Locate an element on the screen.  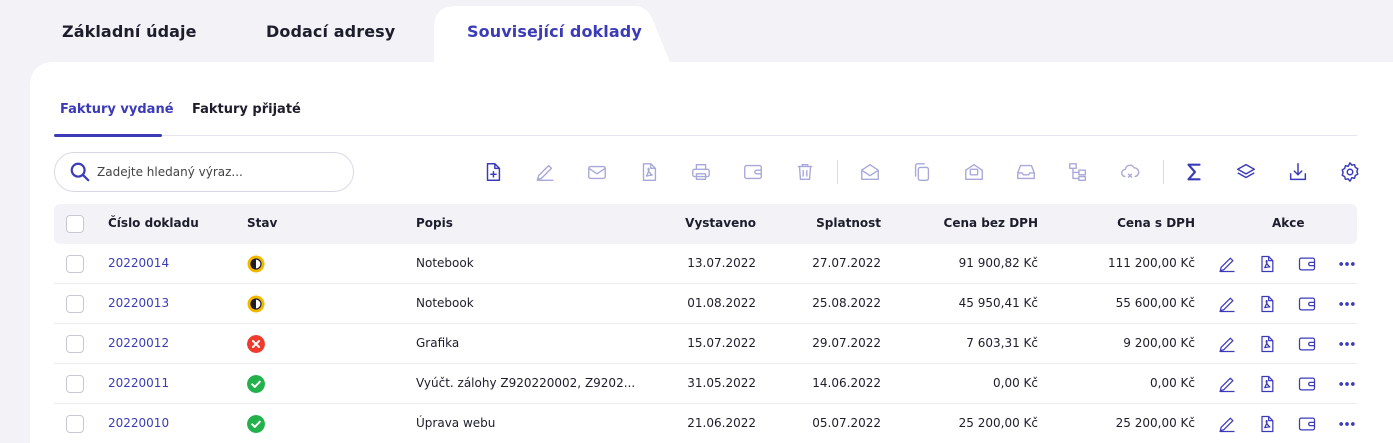
document-number-link: 20220010 is located at coordinates (138, 423).